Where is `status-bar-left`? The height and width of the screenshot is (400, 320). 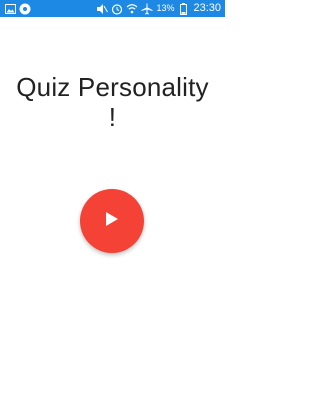 status-bar-left is located at coordinates (19, 8).